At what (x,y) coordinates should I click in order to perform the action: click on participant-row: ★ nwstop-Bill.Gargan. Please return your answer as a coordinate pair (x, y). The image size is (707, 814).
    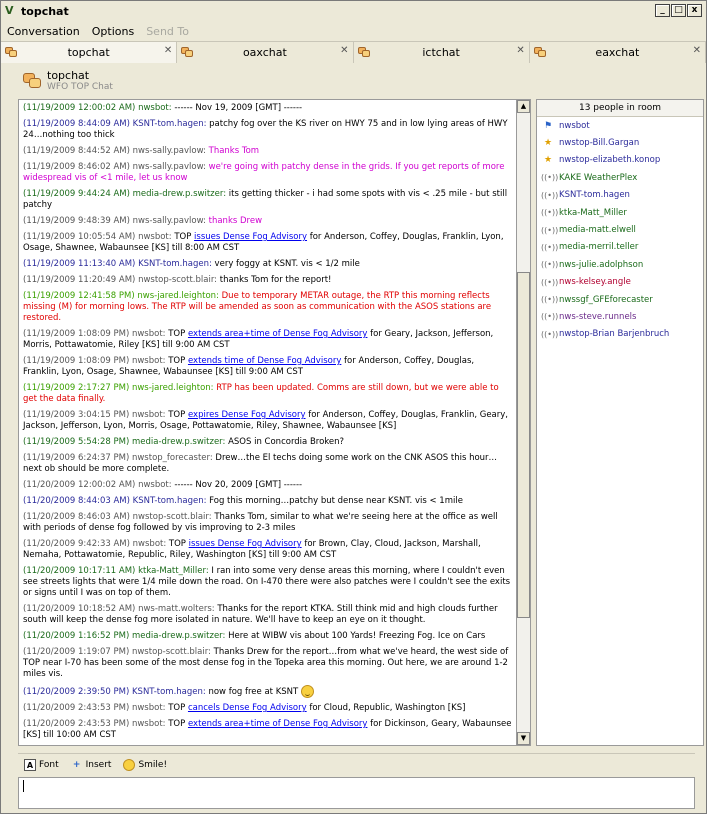
    Looking at the image, I should click on (620, 142).